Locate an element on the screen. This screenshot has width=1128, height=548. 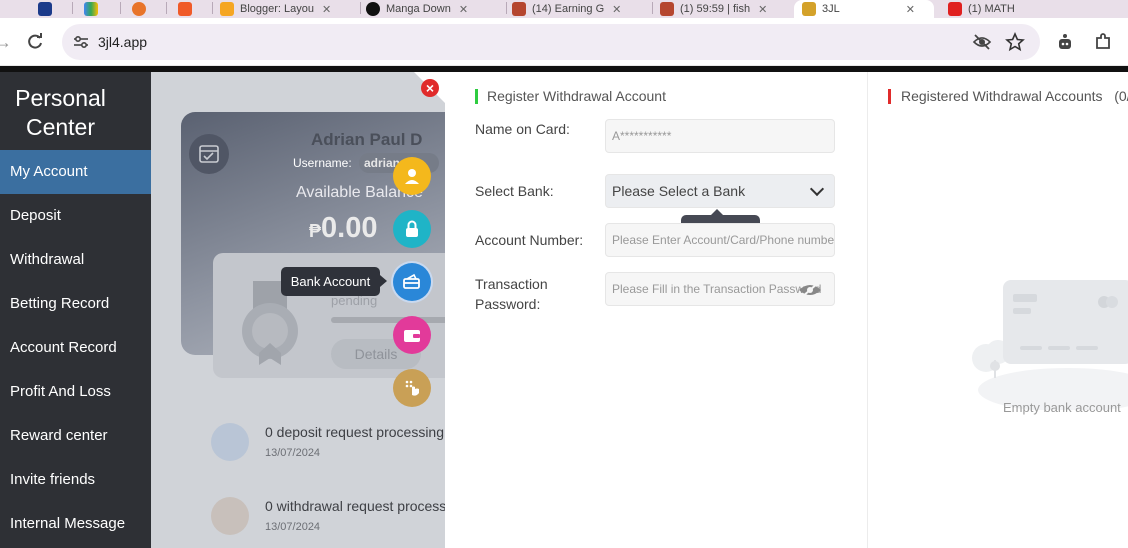
browser-tab-active: 3JL ✕ is located at coordinates (864, 9).